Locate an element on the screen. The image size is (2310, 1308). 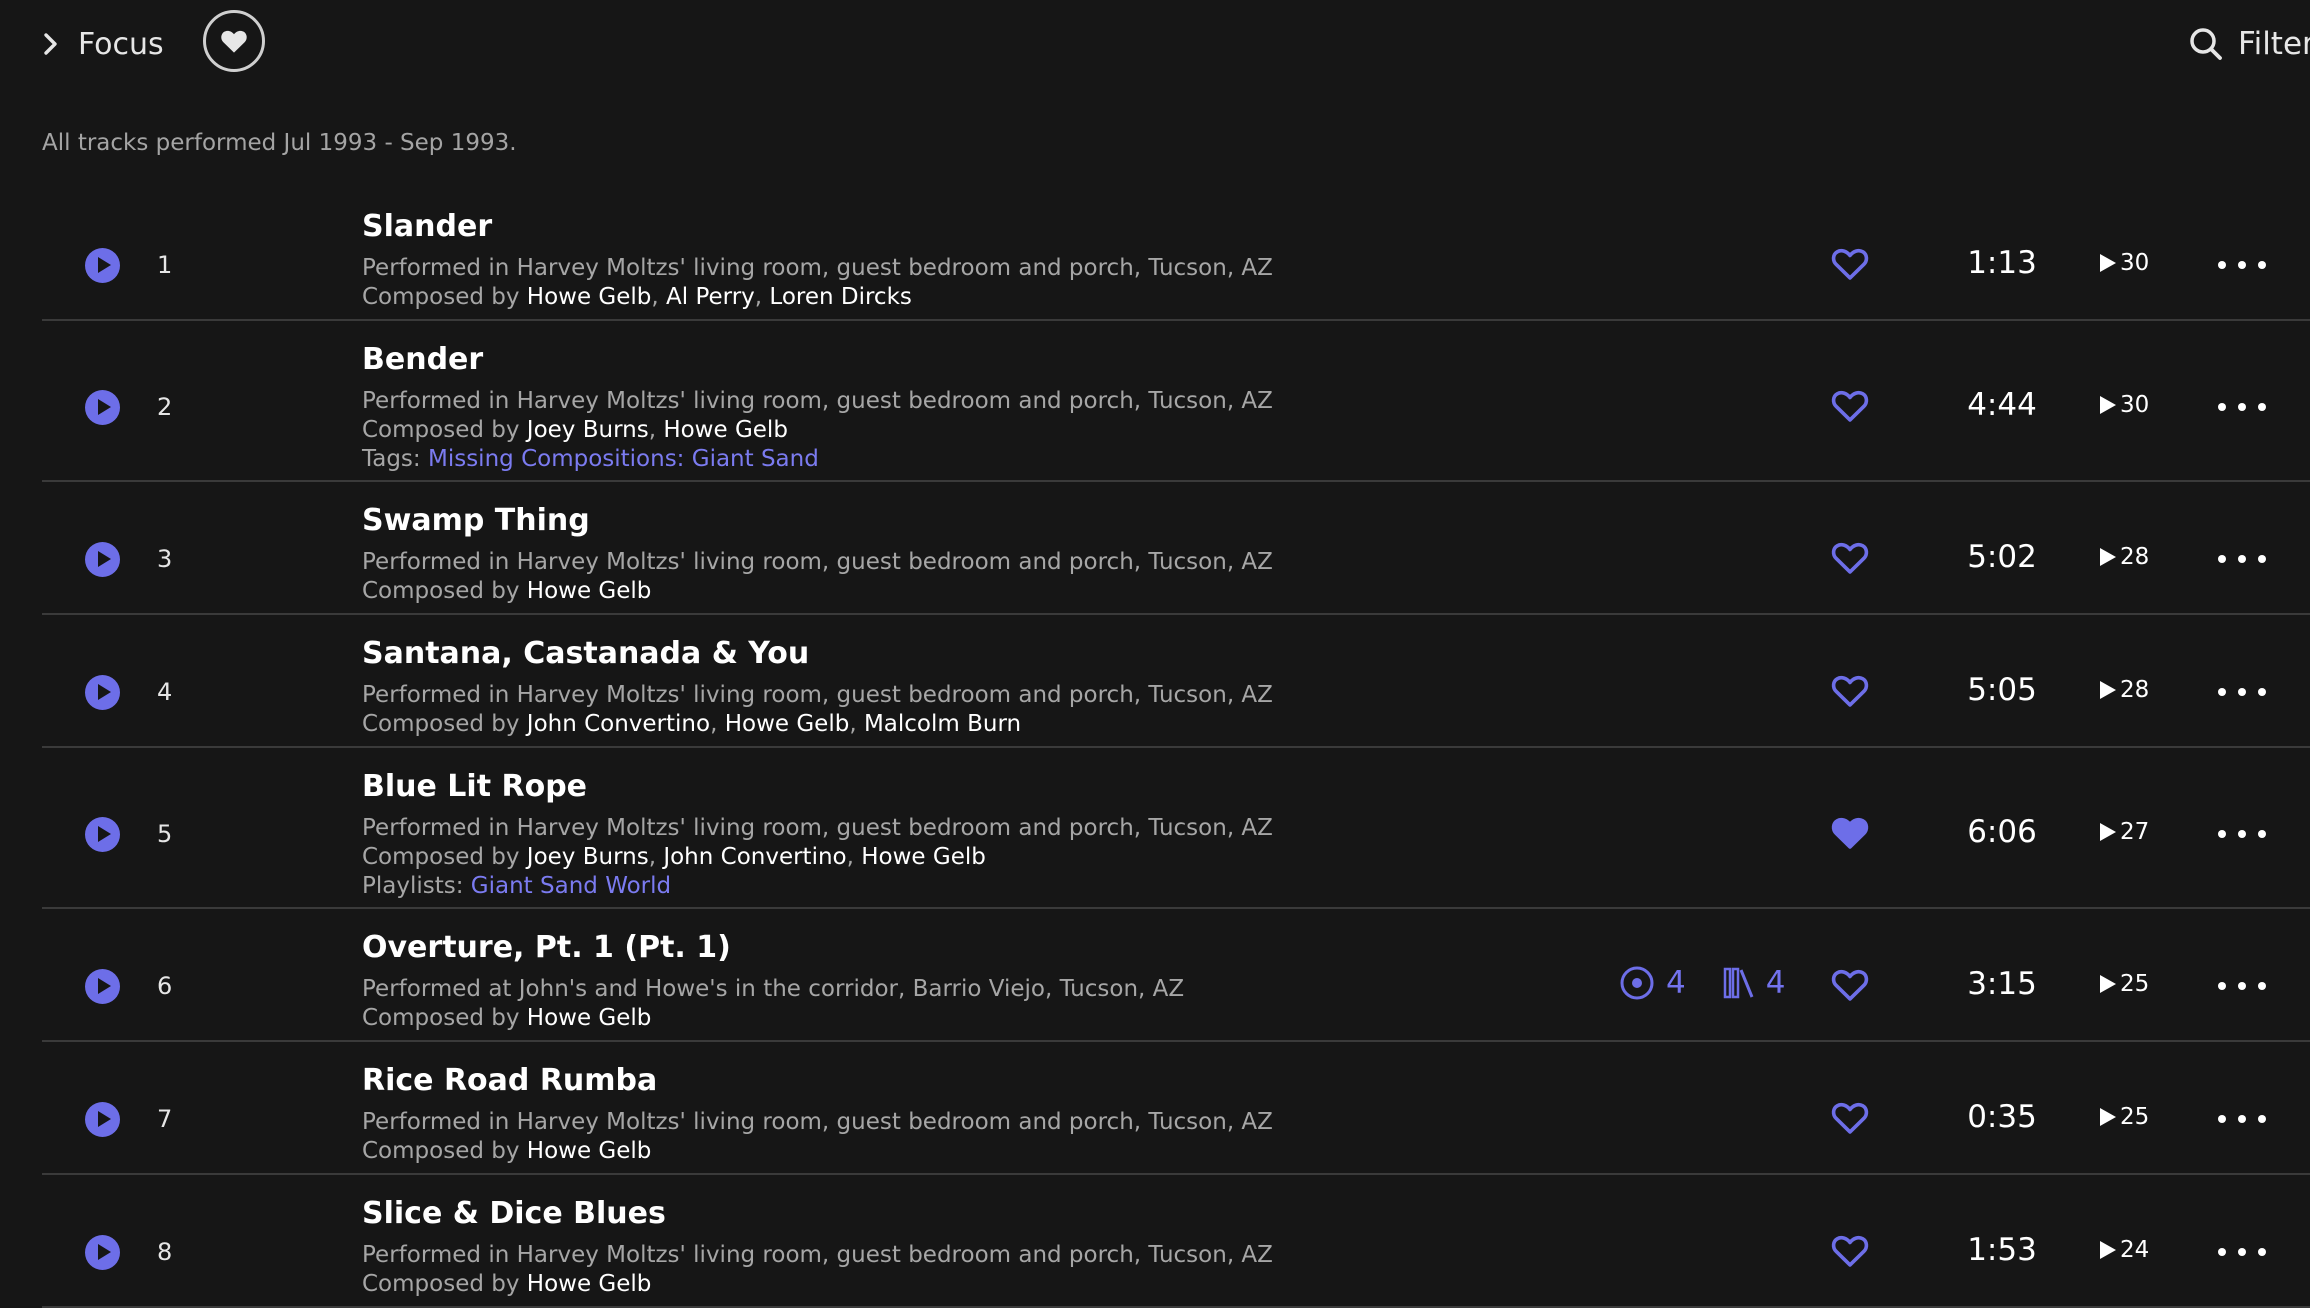
composer-credits: Composed by Joey Burns, Howe Gelb is located at coordinates (575, 430).